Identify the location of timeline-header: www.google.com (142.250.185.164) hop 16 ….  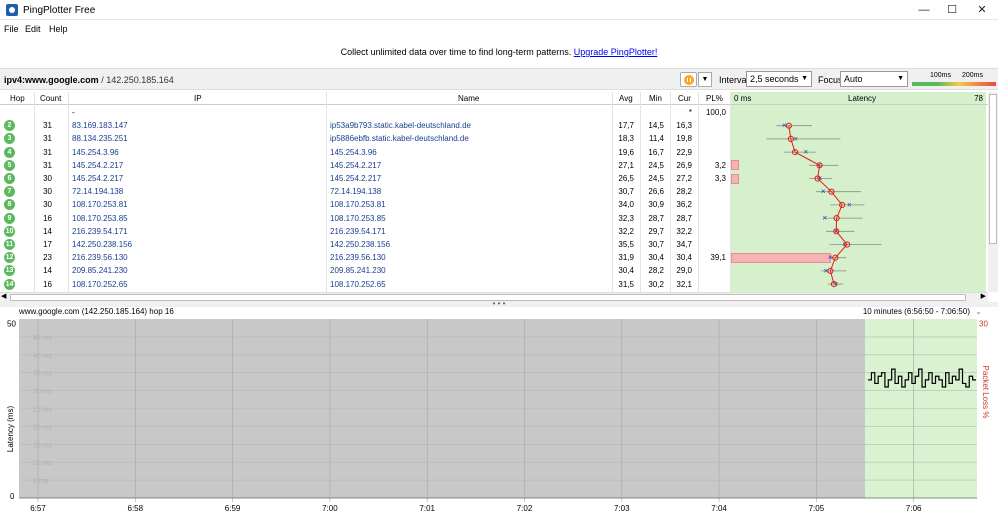
(499, 312).